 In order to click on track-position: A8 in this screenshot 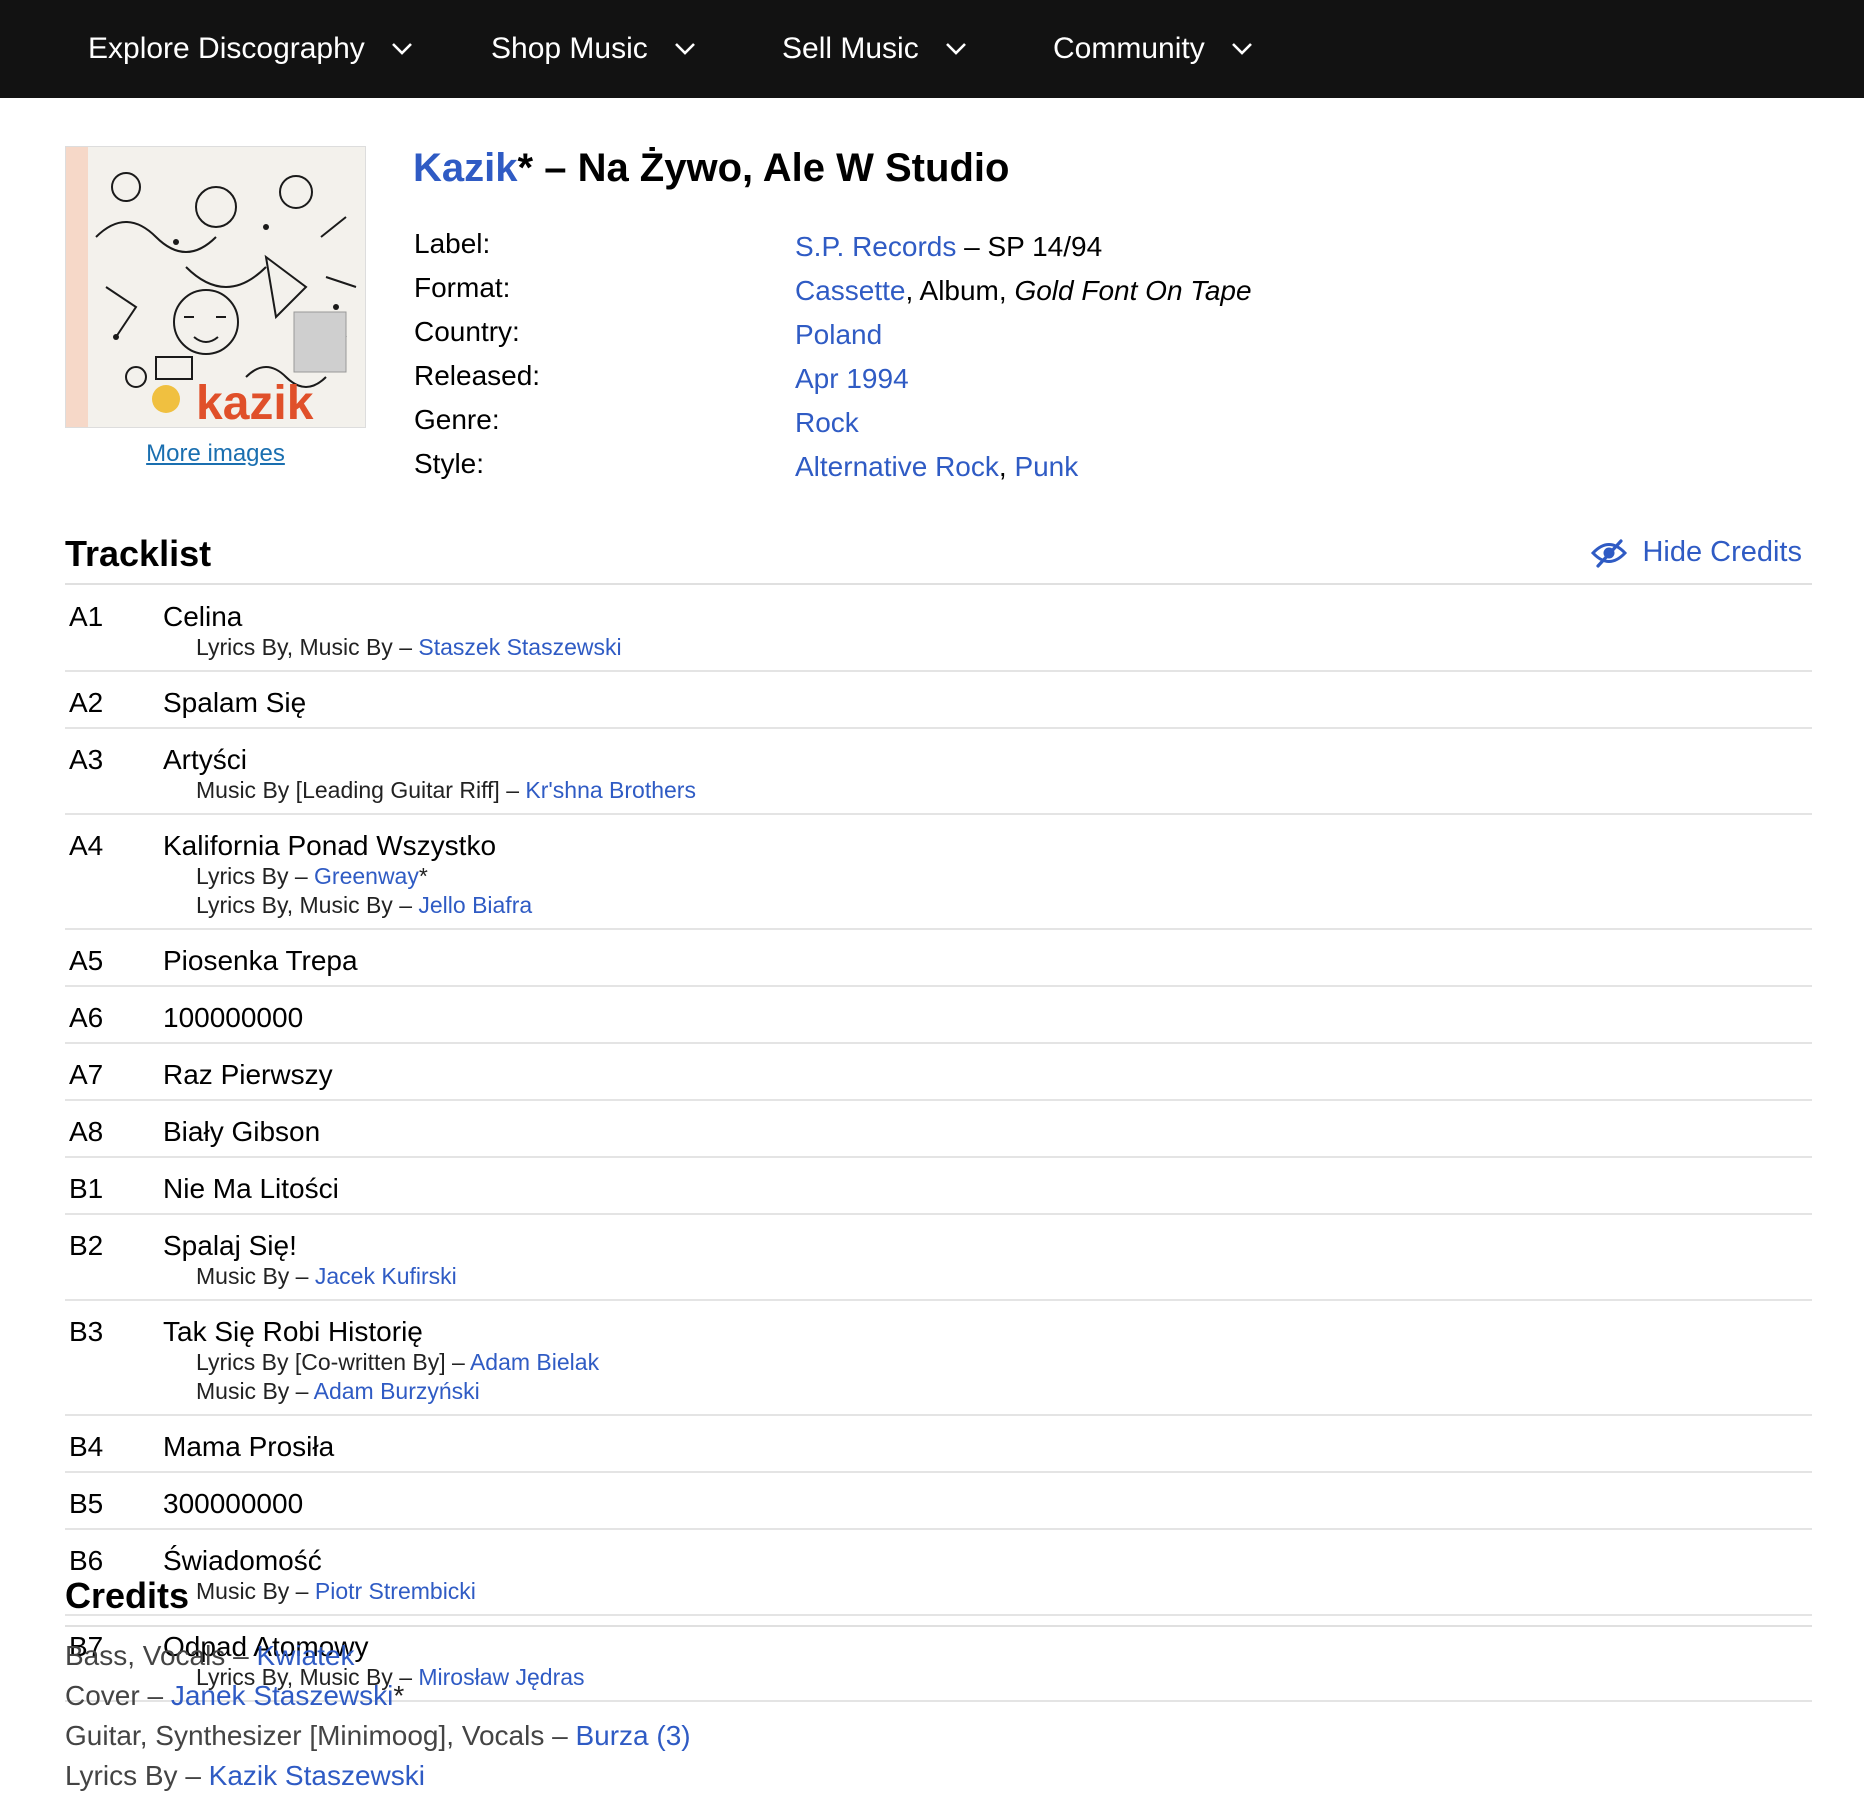, I will do `click(86, 1131)`.